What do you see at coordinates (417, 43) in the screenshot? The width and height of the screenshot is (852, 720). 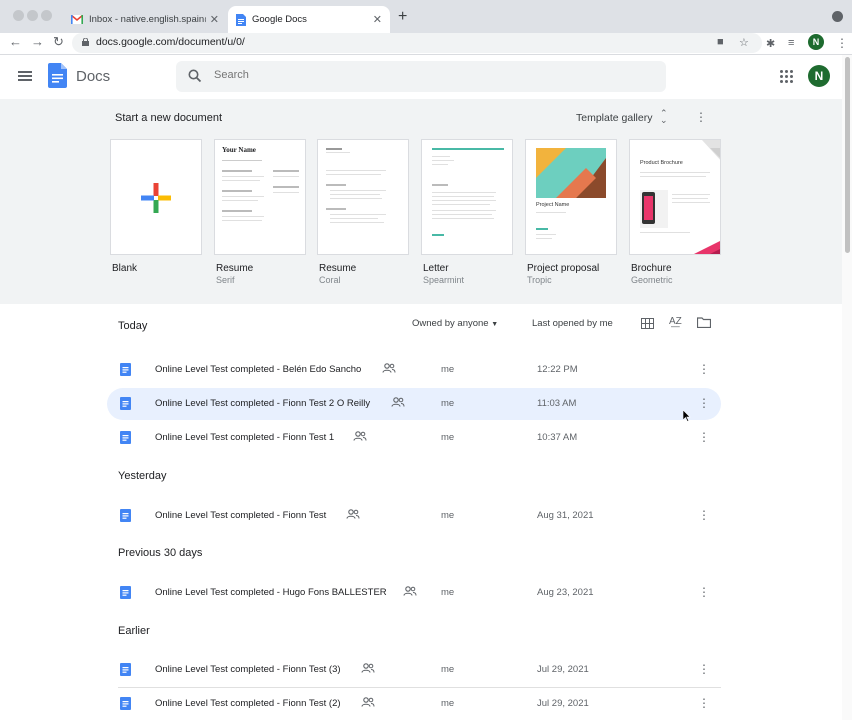 I see `address-bar: docs.google.com/document/u/0/ ■ ☆` at bounding box center [417, 43].